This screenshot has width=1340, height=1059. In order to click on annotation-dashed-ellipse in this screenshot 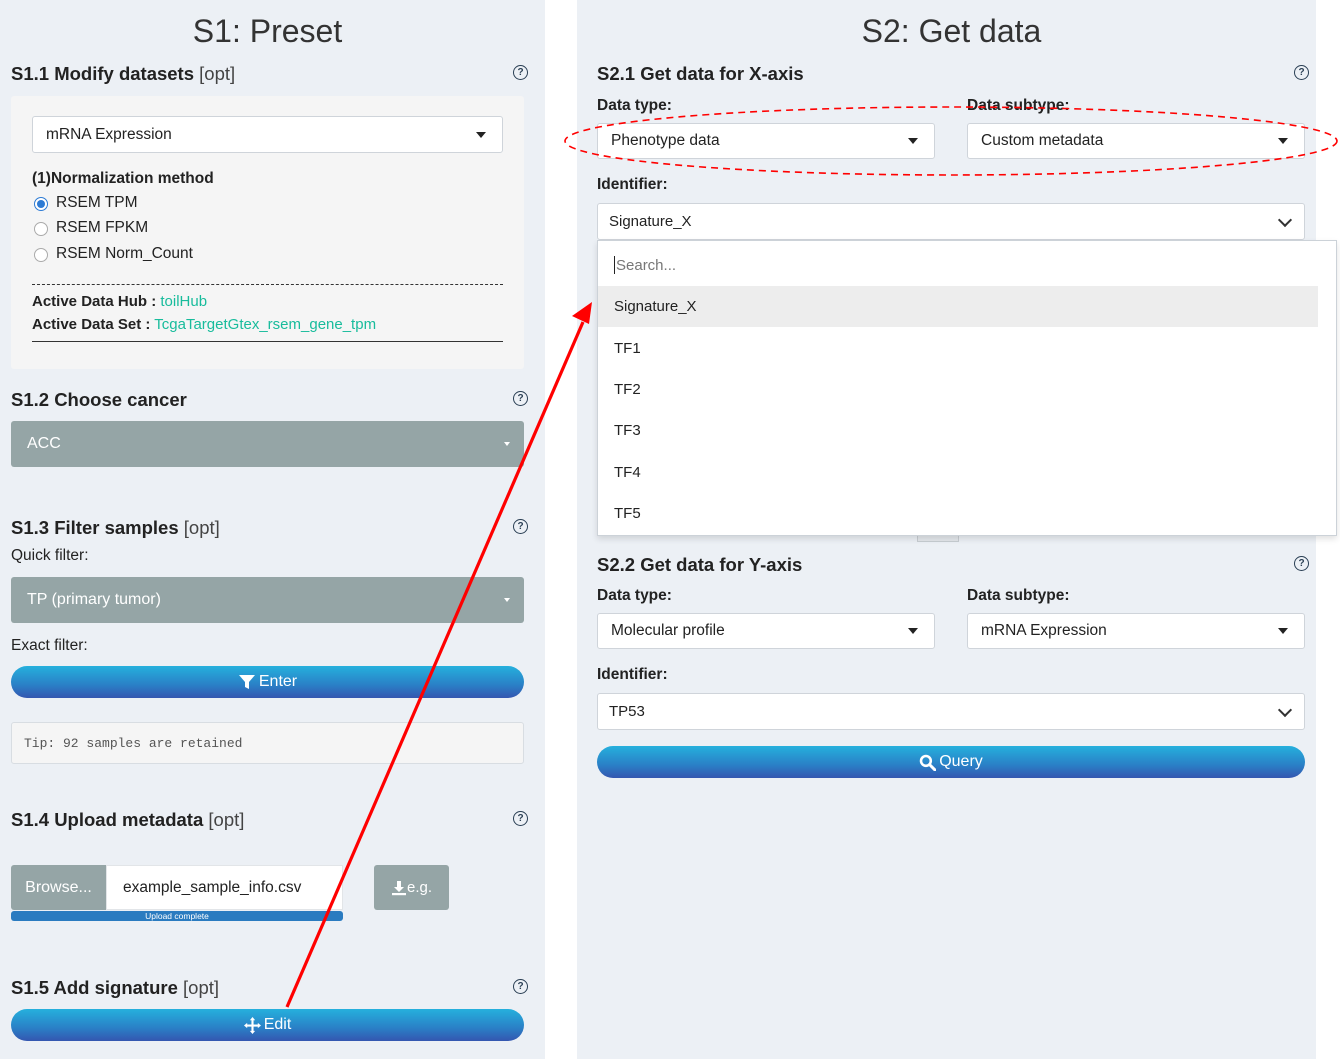, I will do `click(951, 141)`.